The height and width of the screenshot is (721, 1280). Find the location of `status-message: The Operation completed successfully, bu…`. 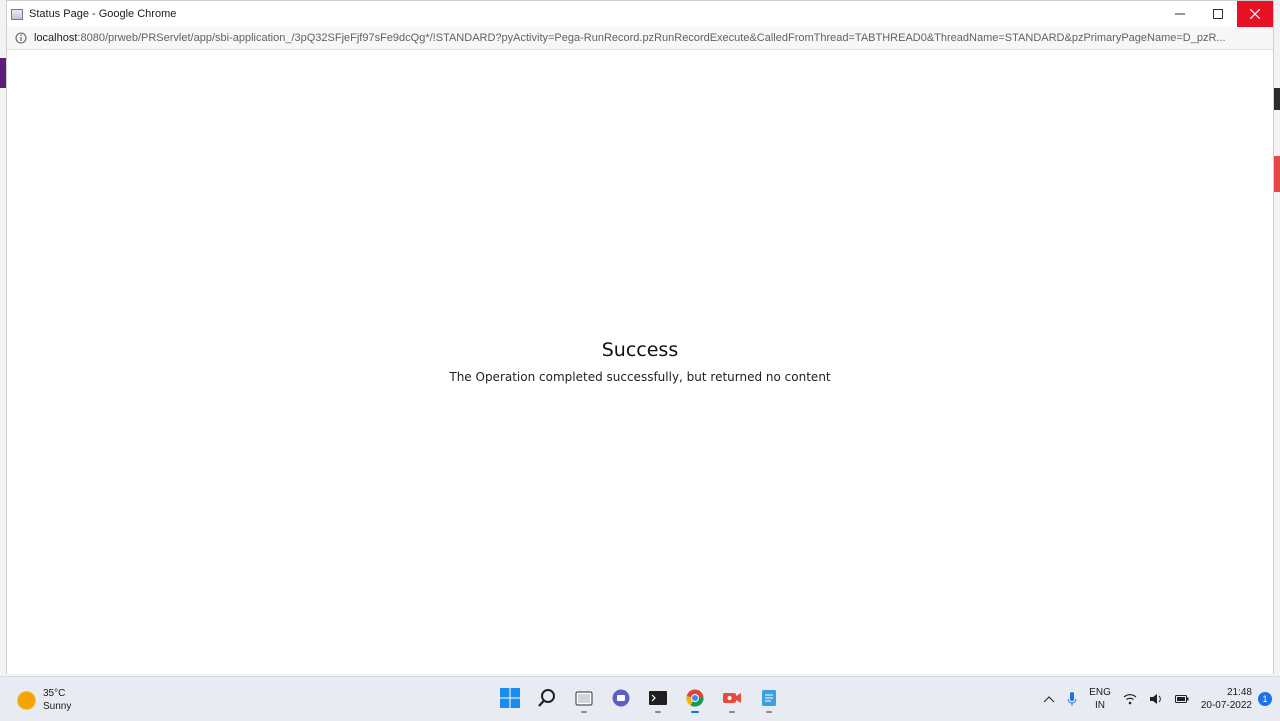

status-message: The Operation completed successfully, bu… is located at coordinates (640, 377).